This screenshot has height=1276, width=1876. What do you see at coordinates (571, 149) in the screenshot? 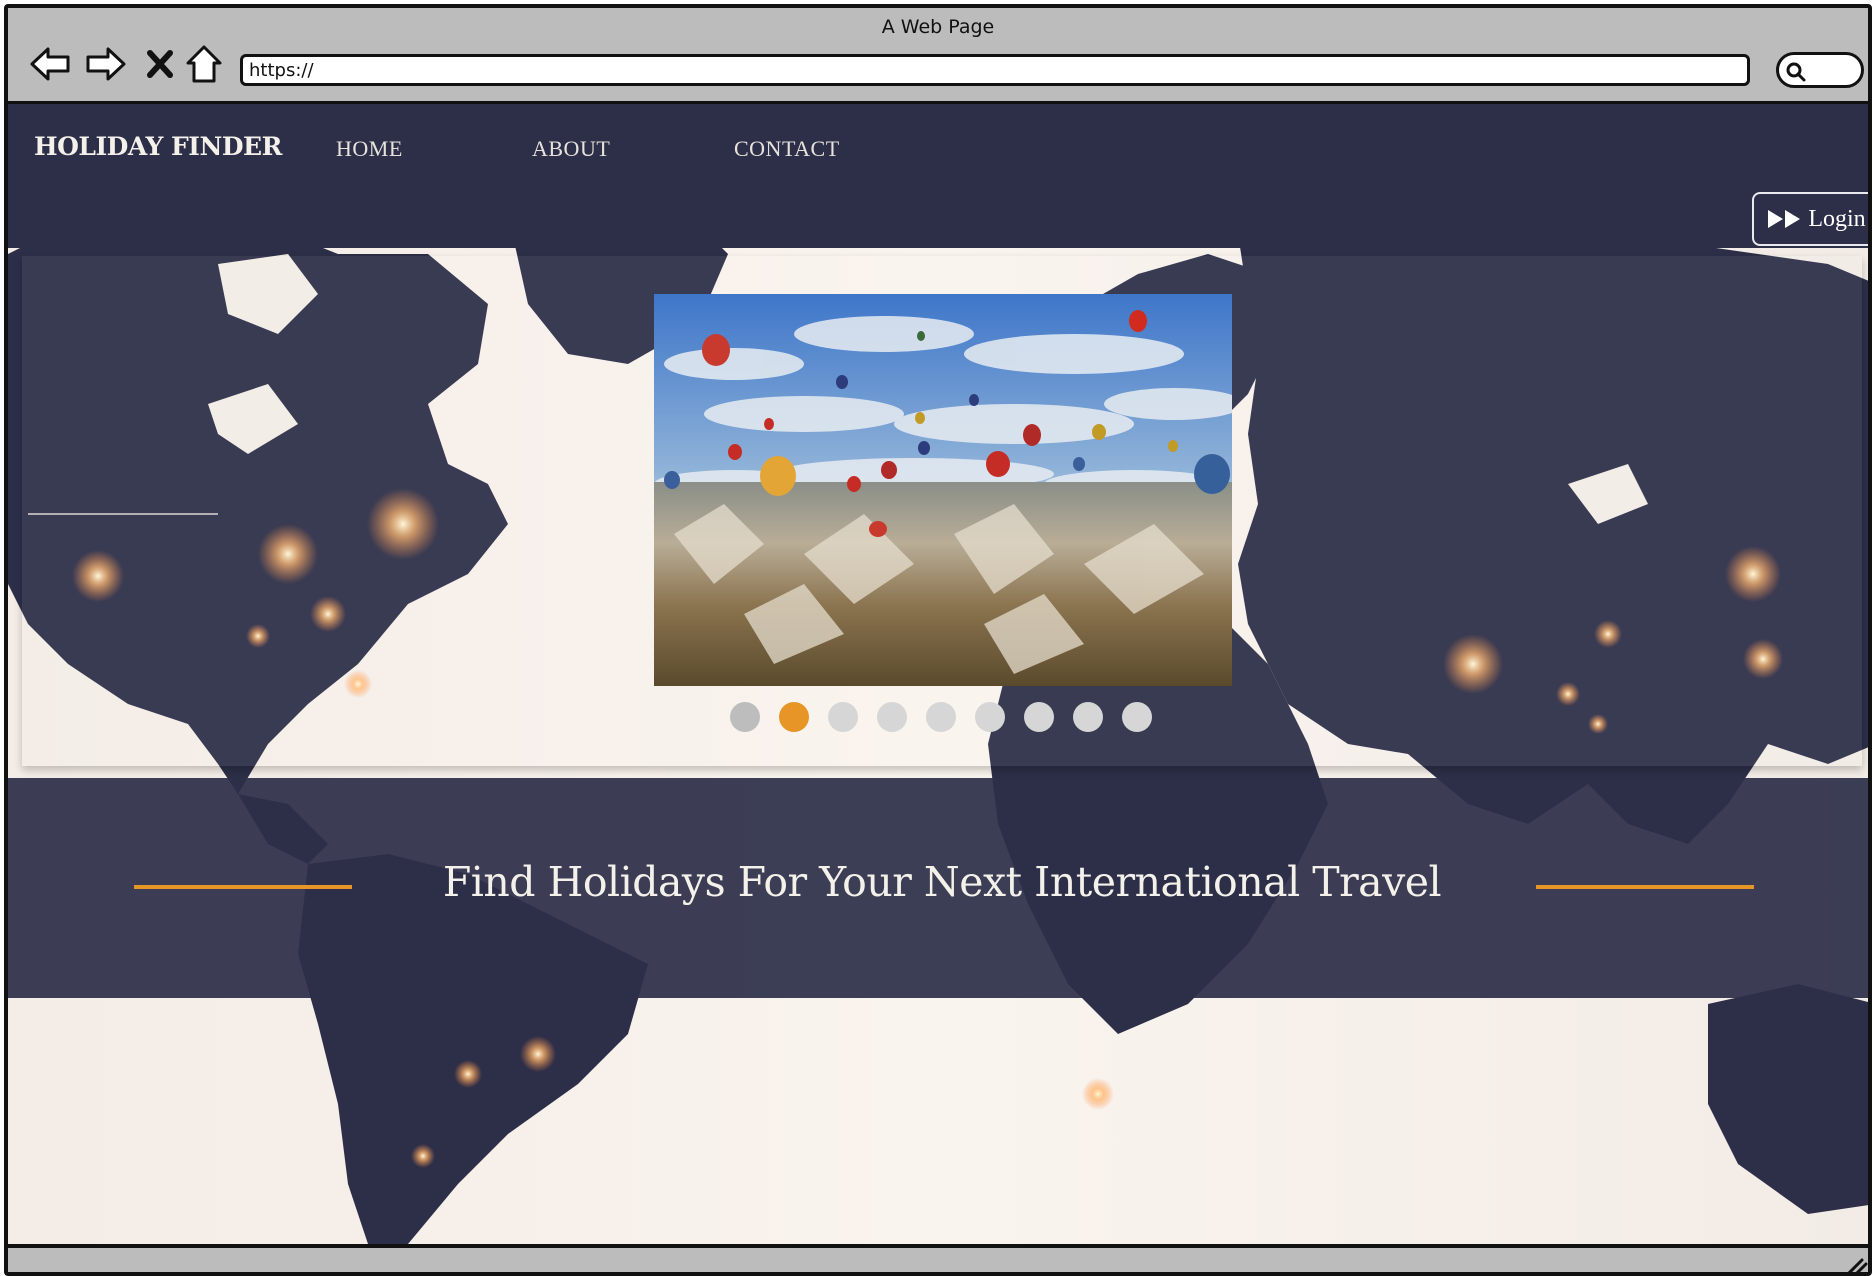
I see `nav-about-link: ABOUT` at bounding box center [571, 149].